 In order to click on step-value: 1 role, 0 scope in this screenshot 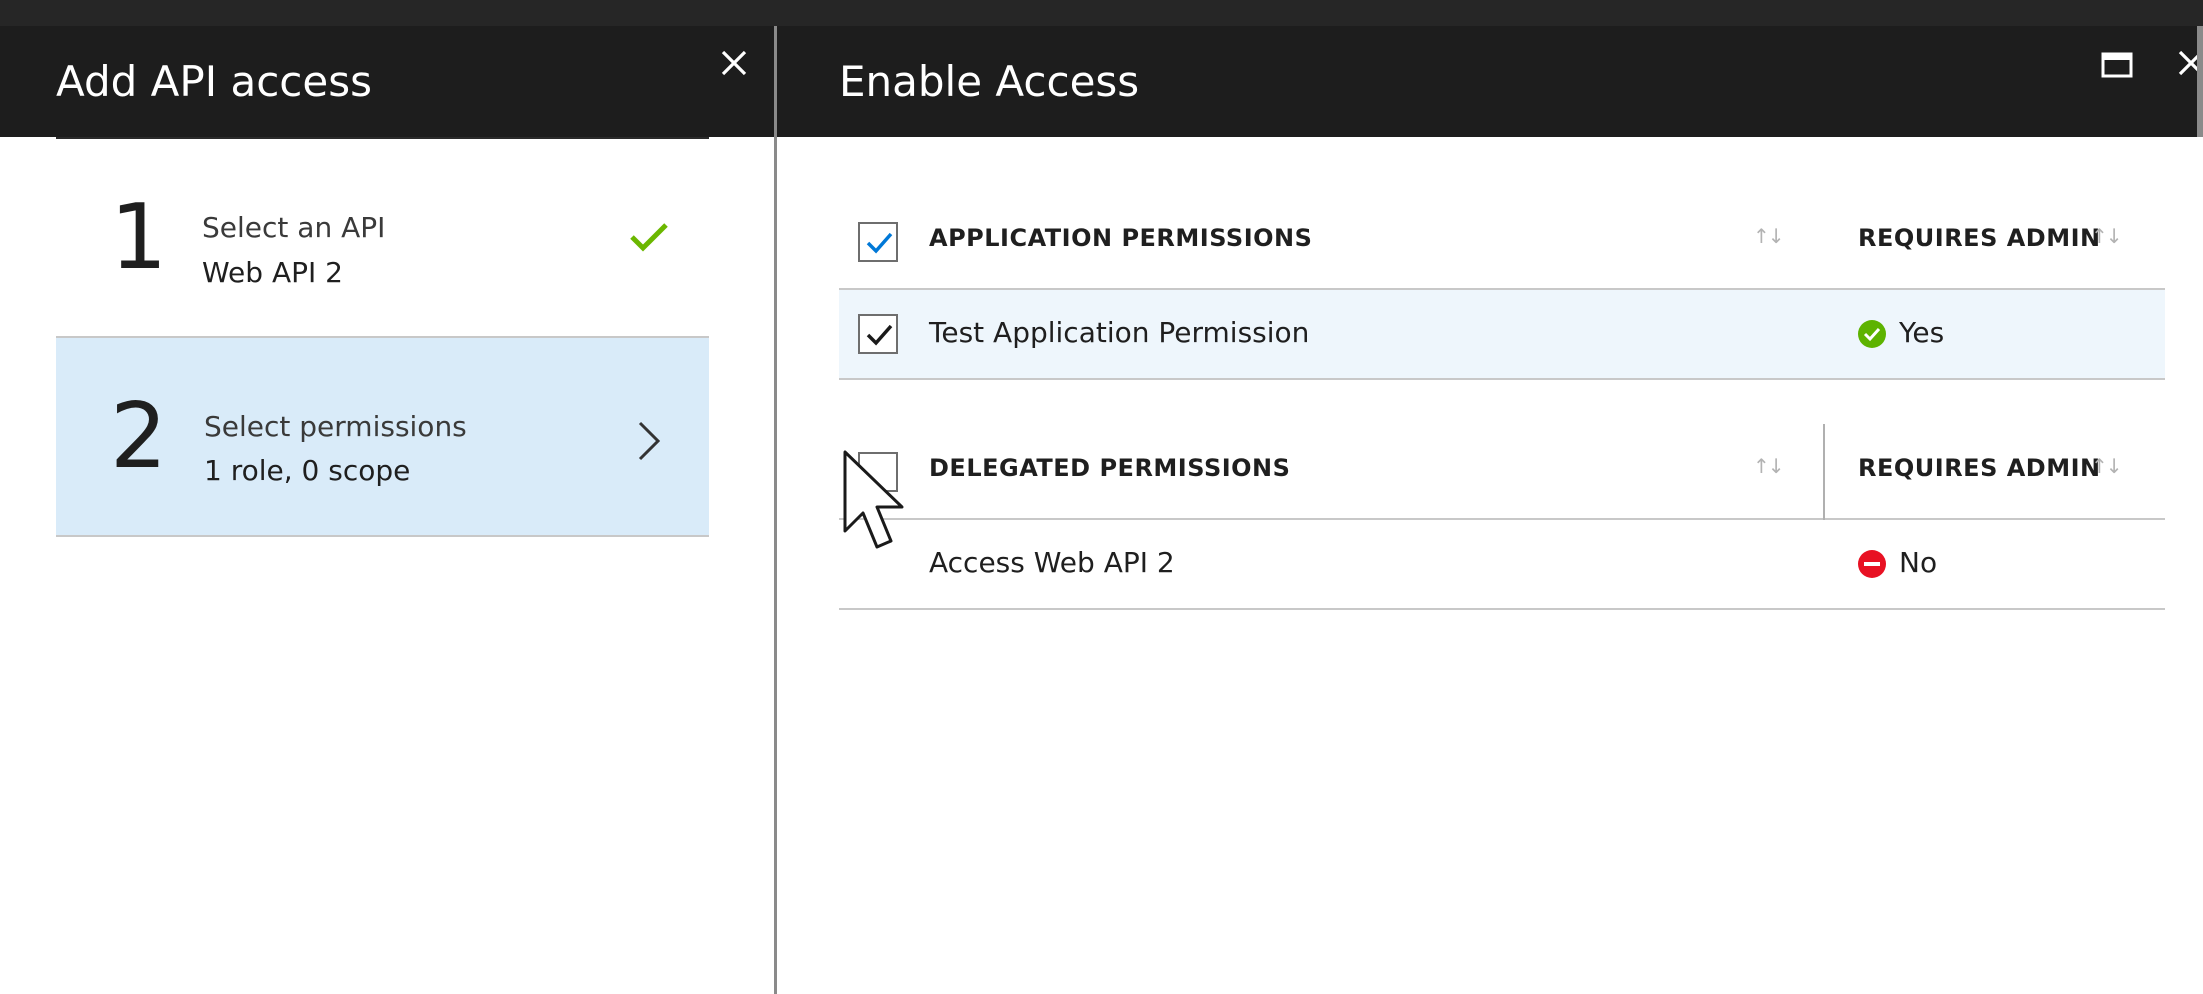, I will do `click(307, 470)`.